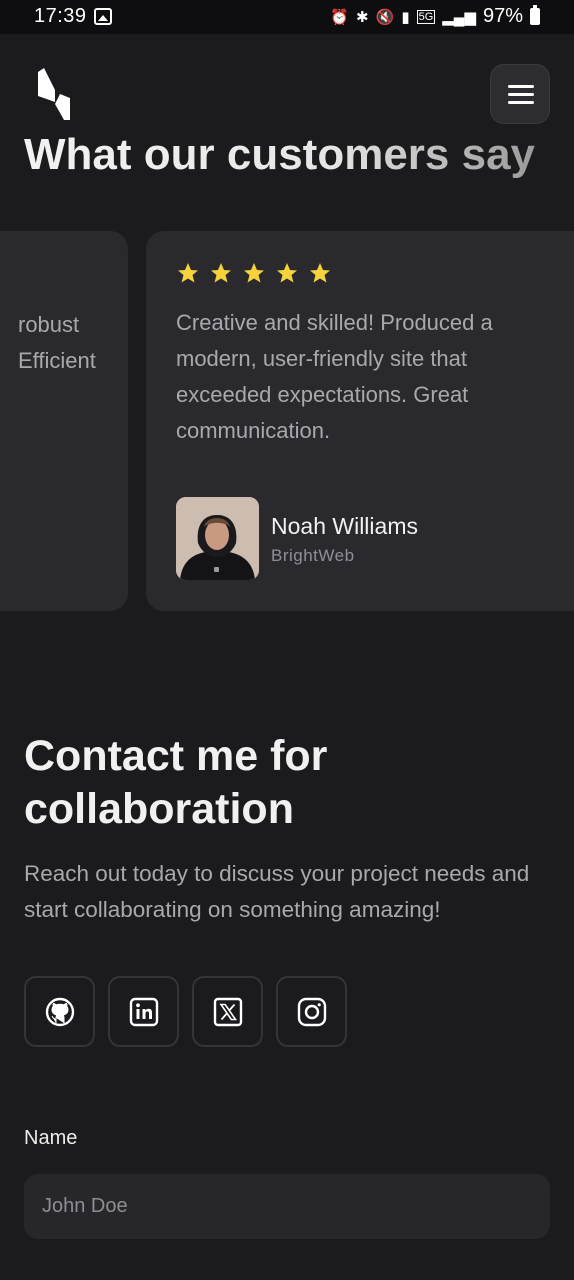  What do you see at coordinates (60, 16) in the screenshot?
I see `status-time: 17:39` at bounding box center [60, 16].